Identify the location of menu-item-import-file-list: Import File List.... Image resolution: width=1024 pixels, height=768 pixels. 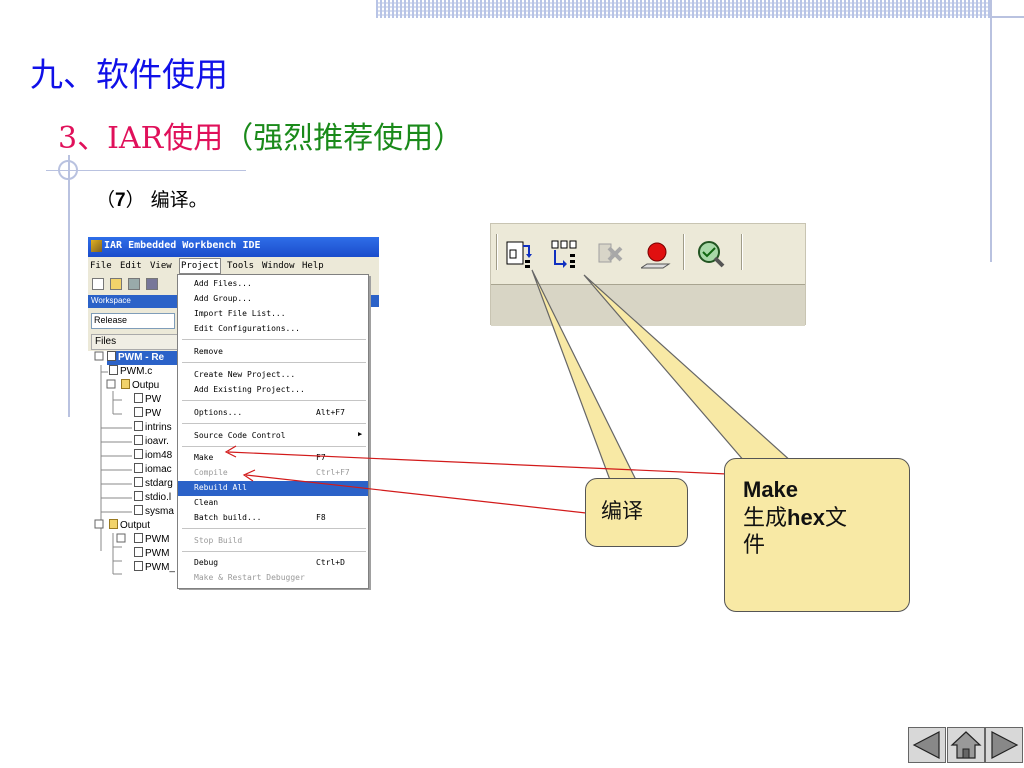
(273, 314).